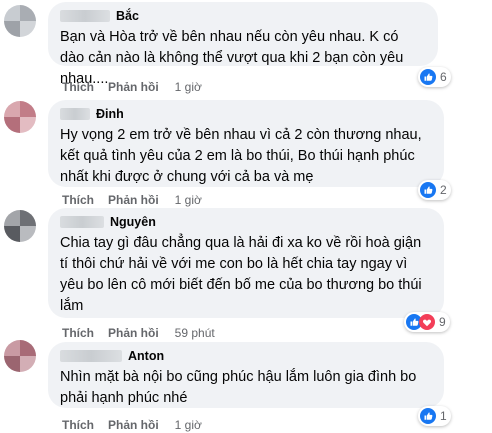  What do you see at coordinates (127, 16) in the screenshot?
I see `commenter-name: Bắc` at bounding box center [127, 16].